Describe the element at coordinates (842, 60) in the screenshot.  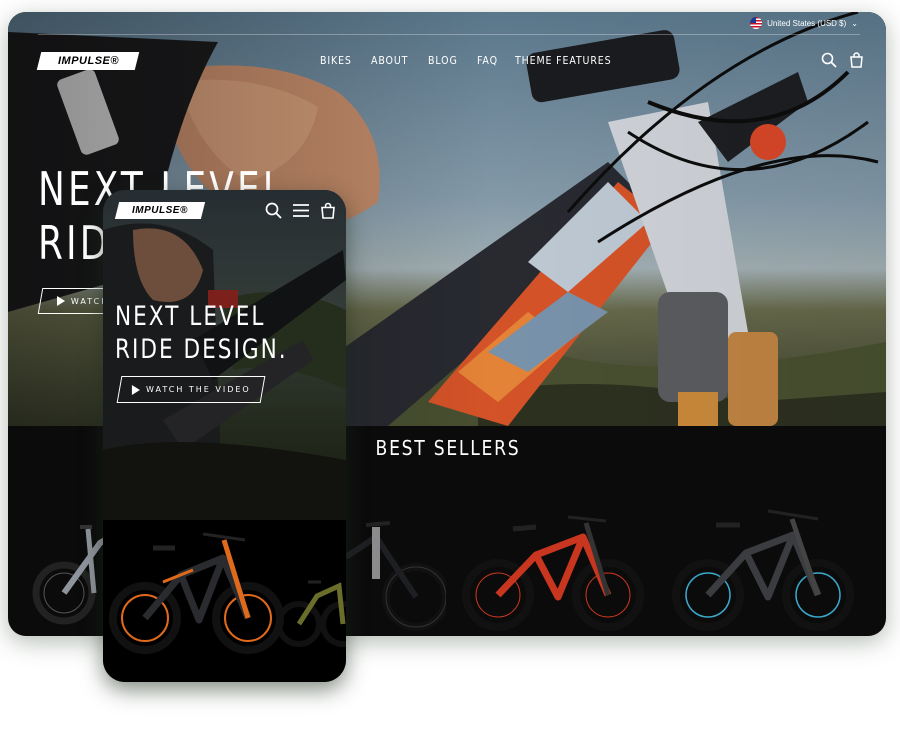
I see `header-icons` at that location.